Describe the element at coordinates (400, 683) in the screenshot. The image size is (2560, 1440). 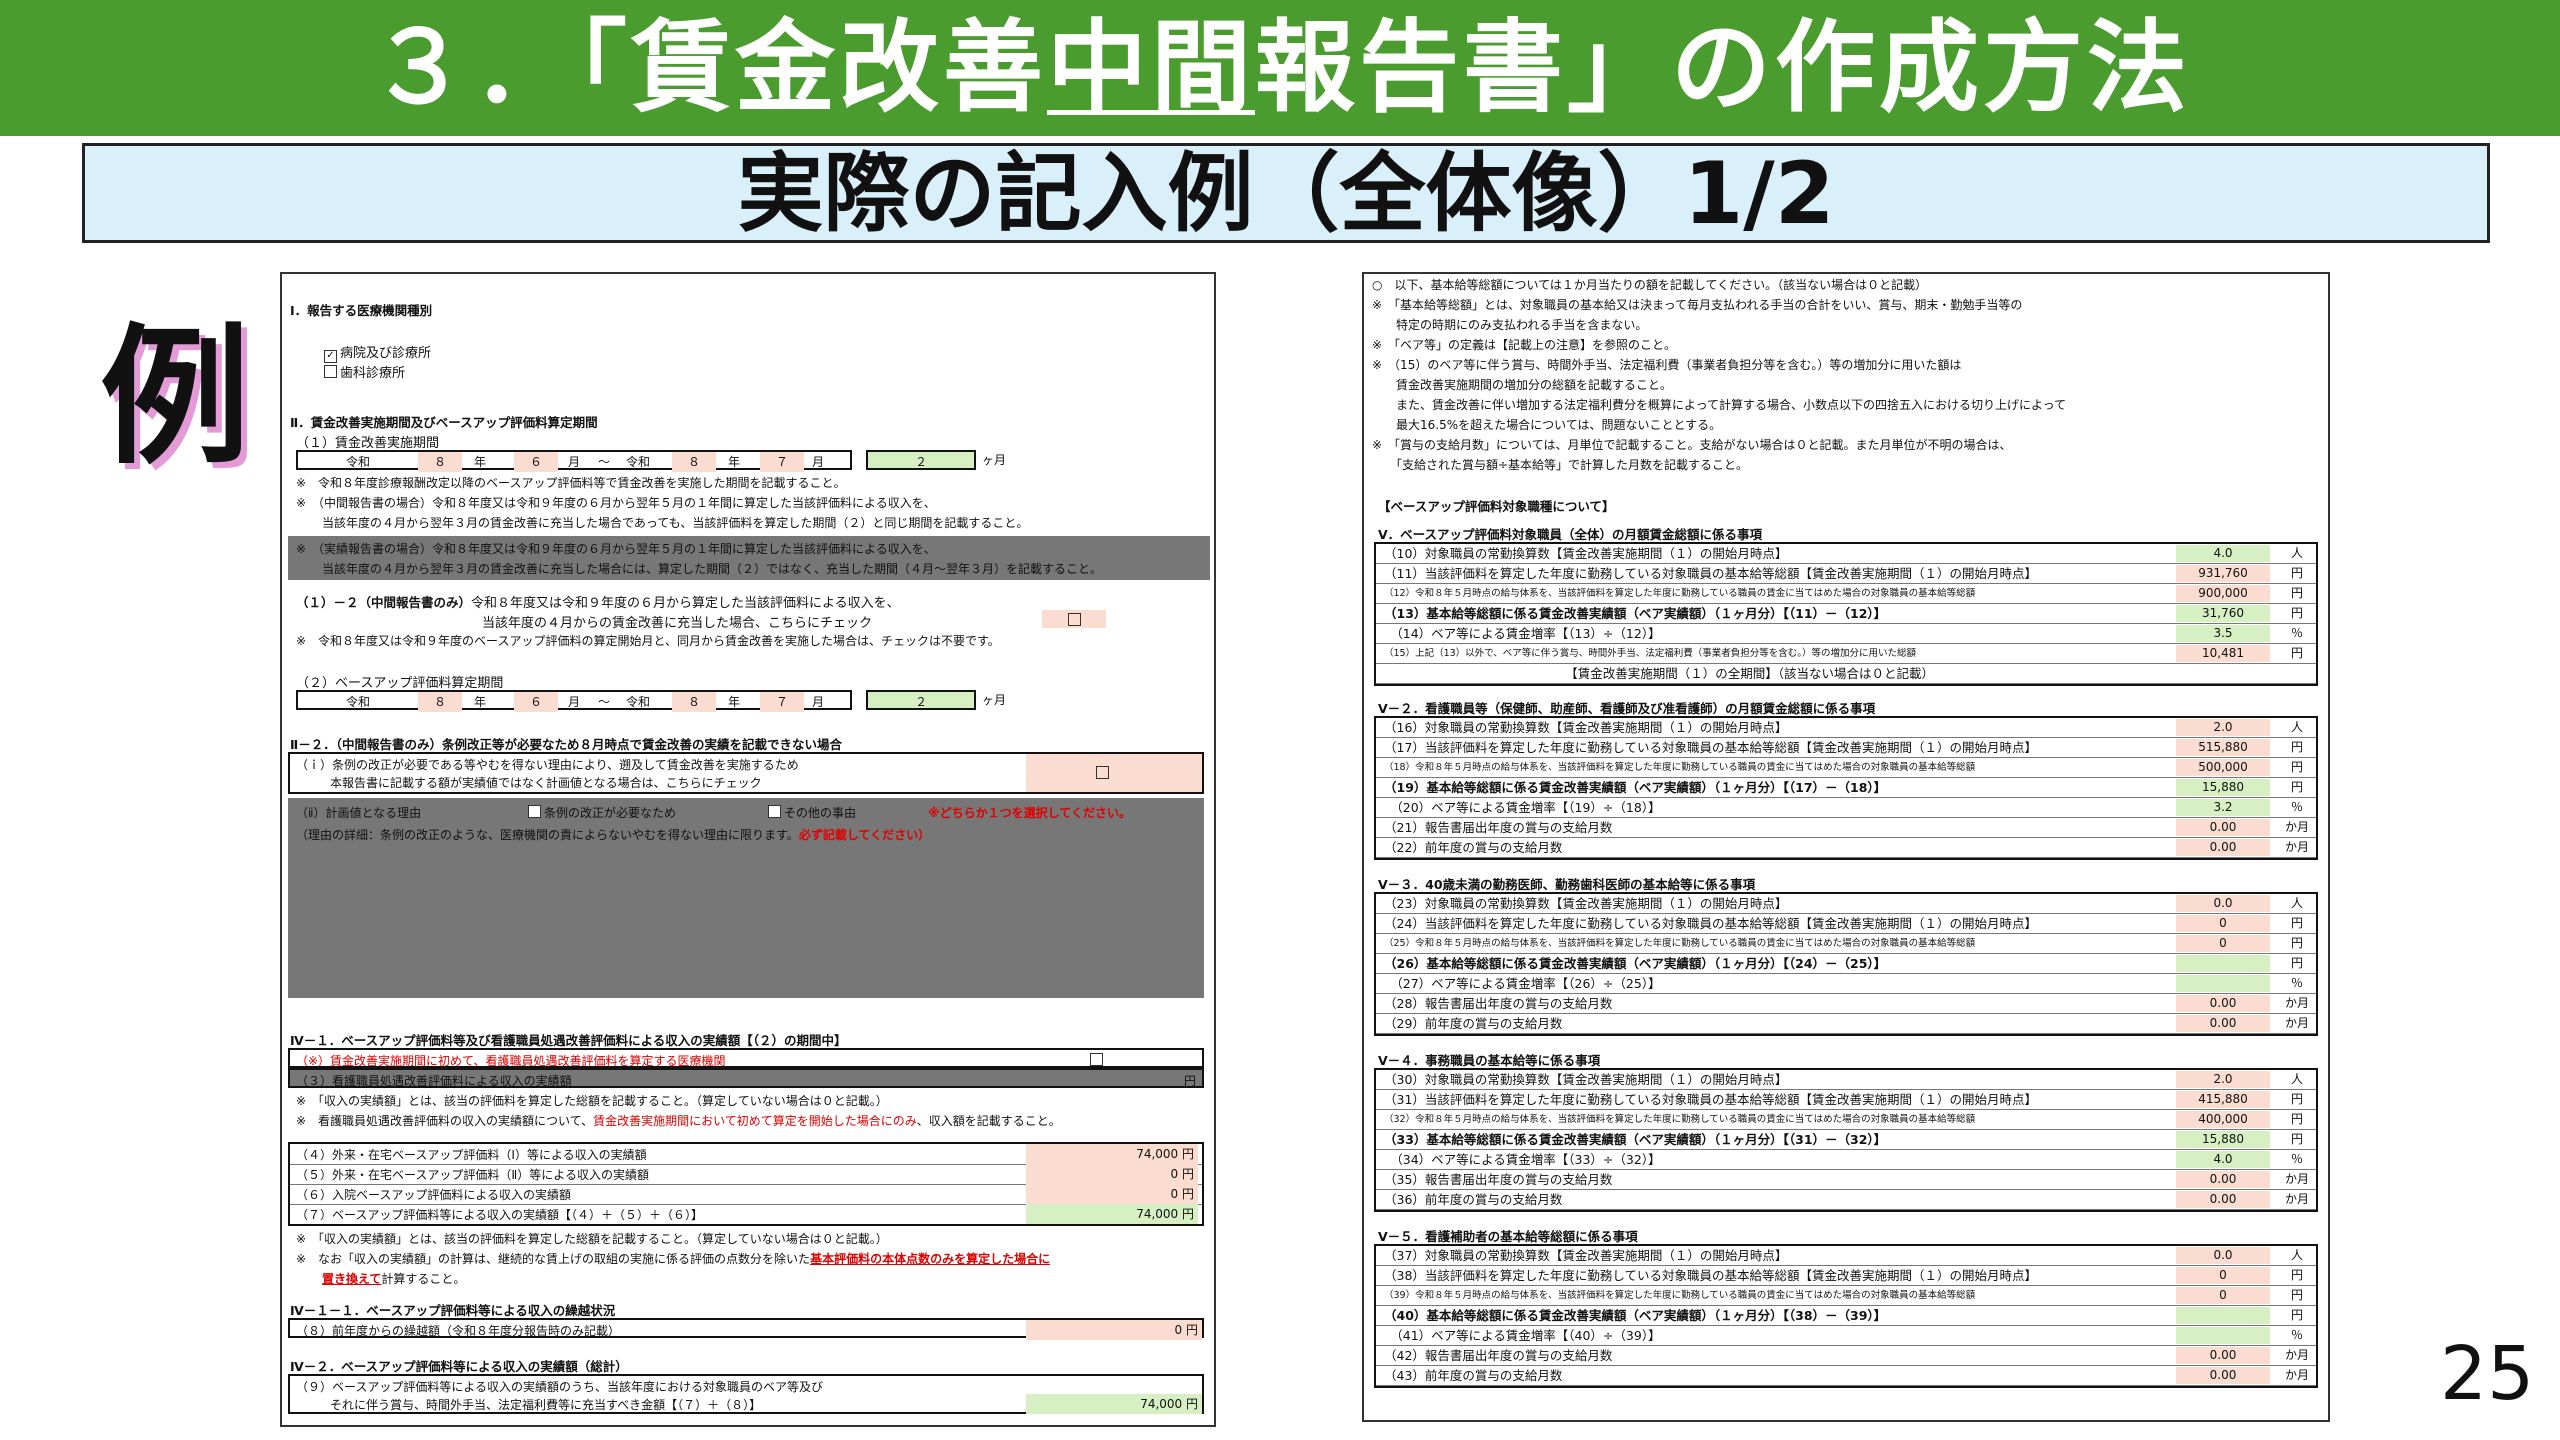
I see `section-2-sub2: （２）ベースアップ評価料算定期間` at that location.